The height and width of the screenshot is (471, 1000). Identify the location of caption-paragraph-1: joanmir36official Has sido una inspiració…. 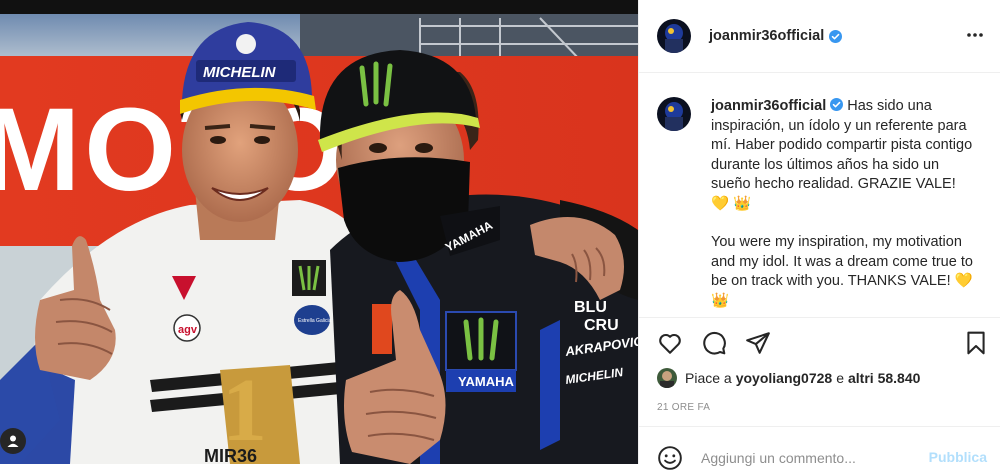
(844, 155).